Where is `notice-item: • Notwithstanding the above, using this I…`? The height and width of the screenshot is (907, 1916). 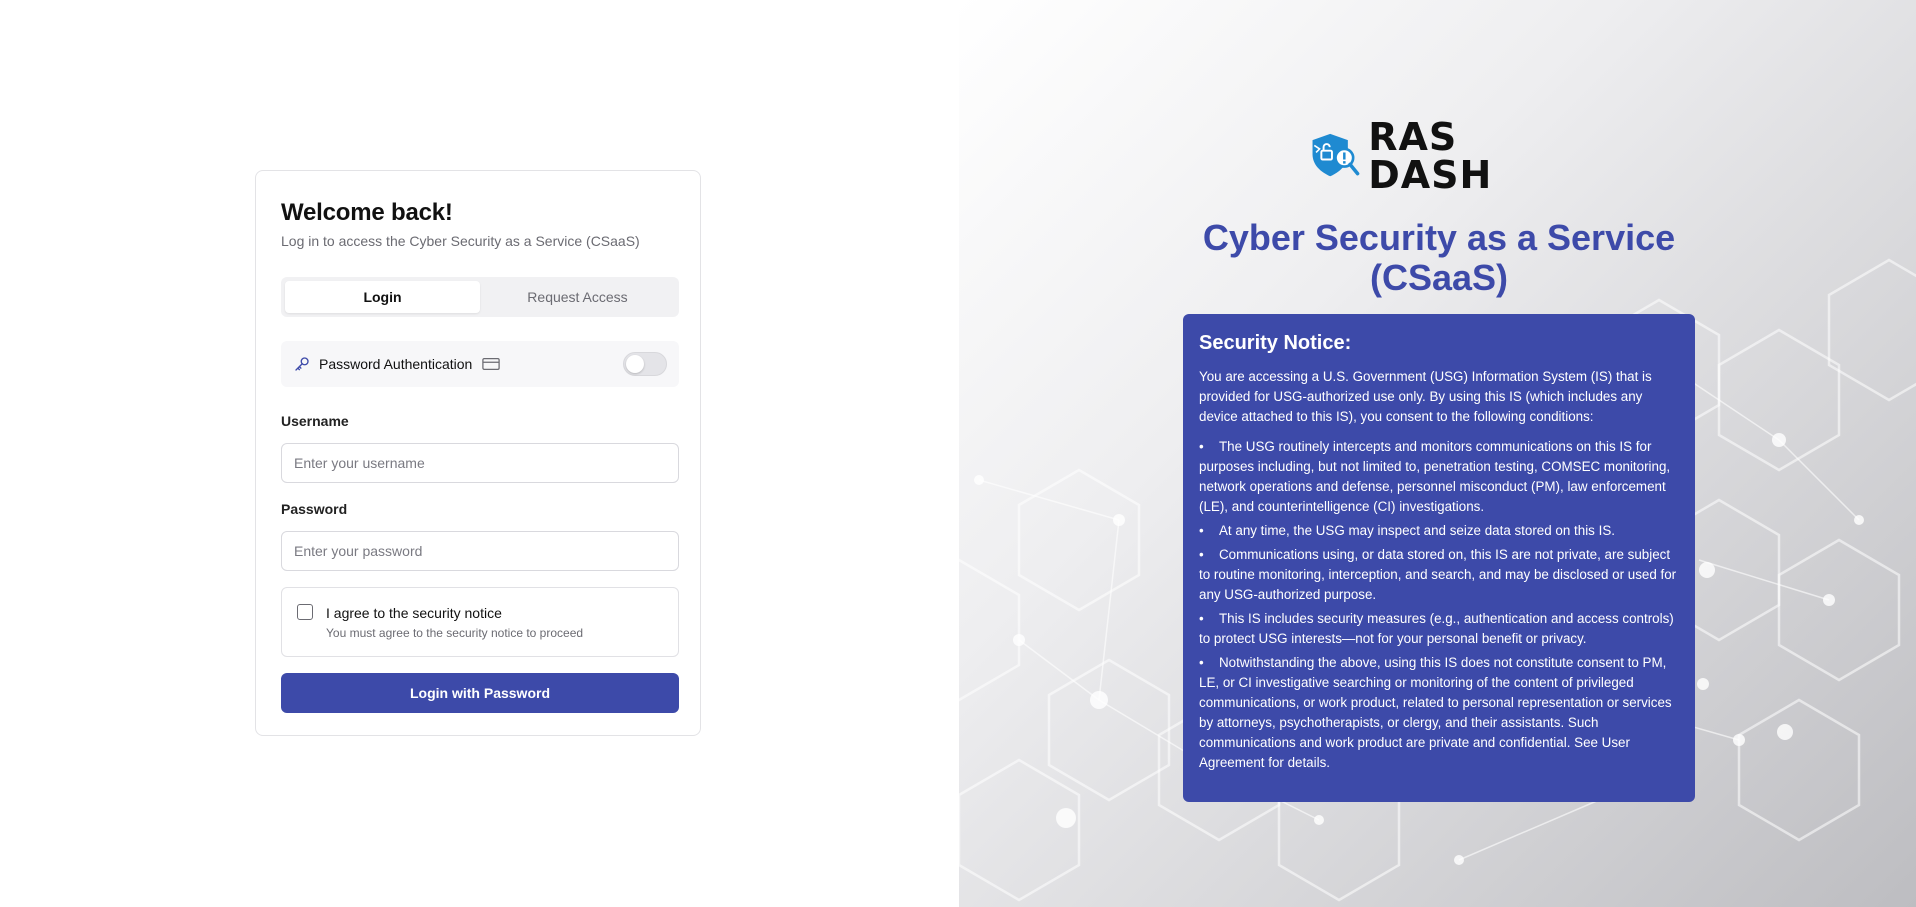
notice-item: • Notwithstanding the above, using this I… is located at coordinates (1439, 713).